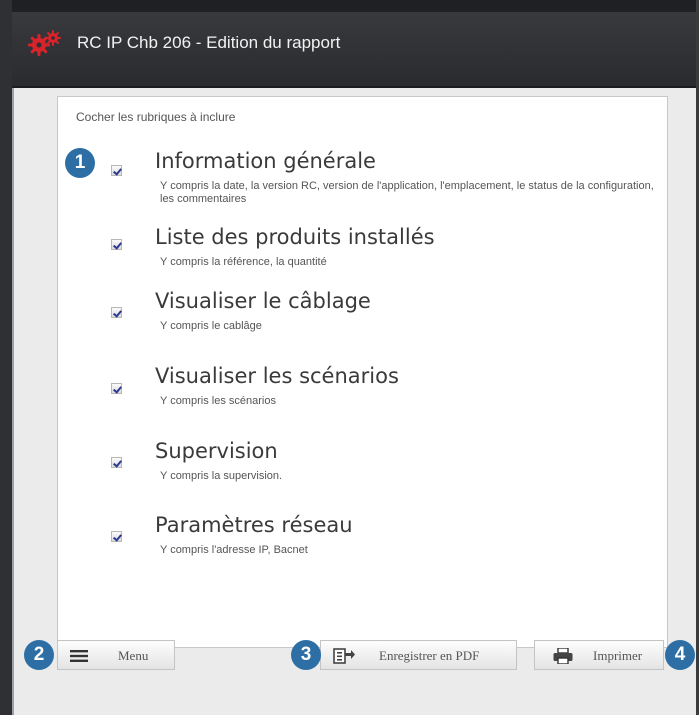 The image size is (699, 715). What do you see at coordinates (44, 43) in the screenshot?
I see `gears-icon` at bounding box center [44, 43].